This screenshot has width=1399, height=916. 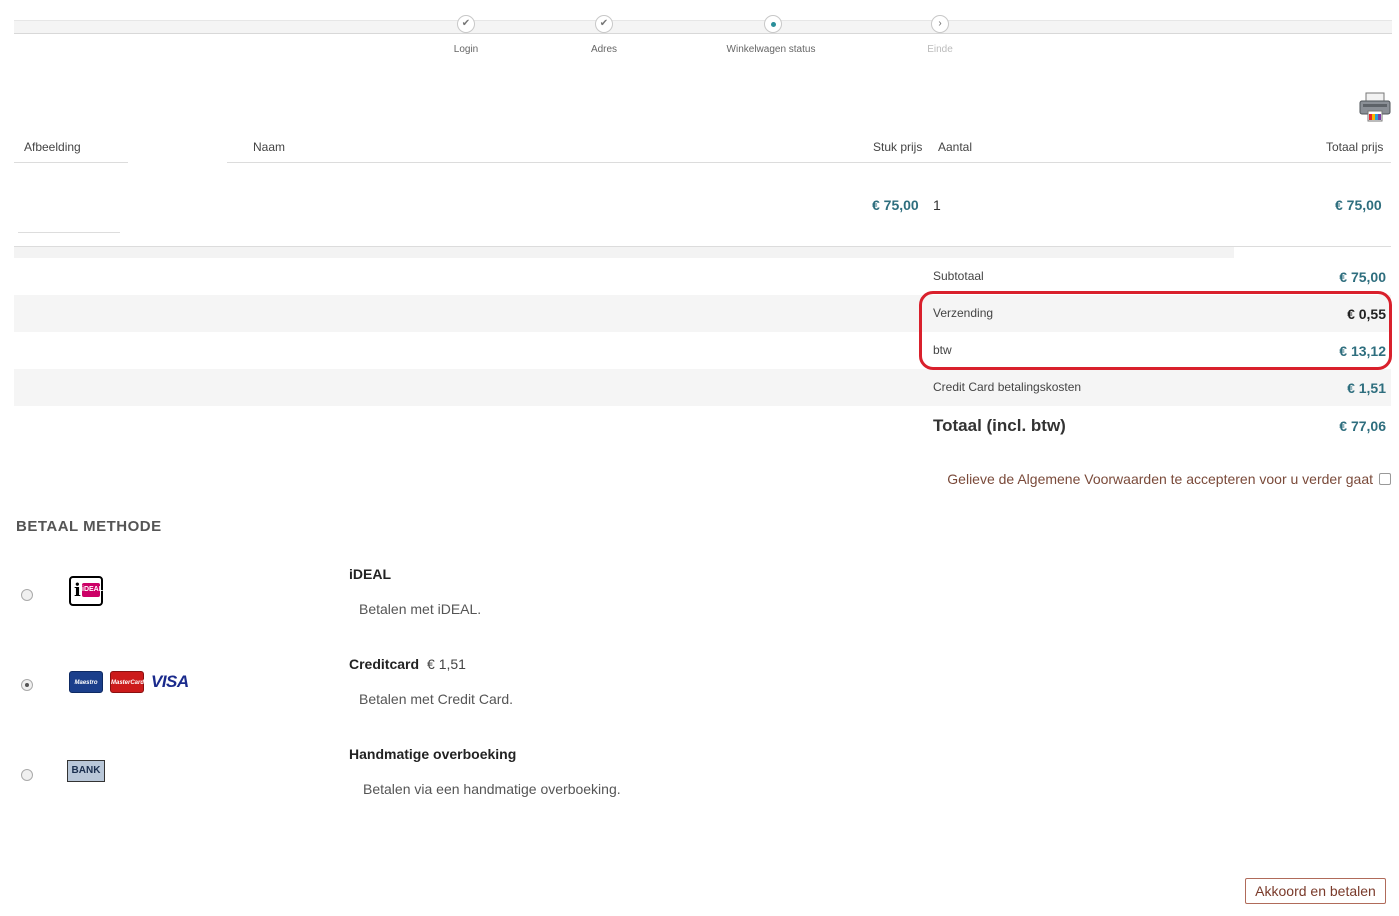 I want to click on header-total-price: Totaal prijs, so click(x=1355, y=147).